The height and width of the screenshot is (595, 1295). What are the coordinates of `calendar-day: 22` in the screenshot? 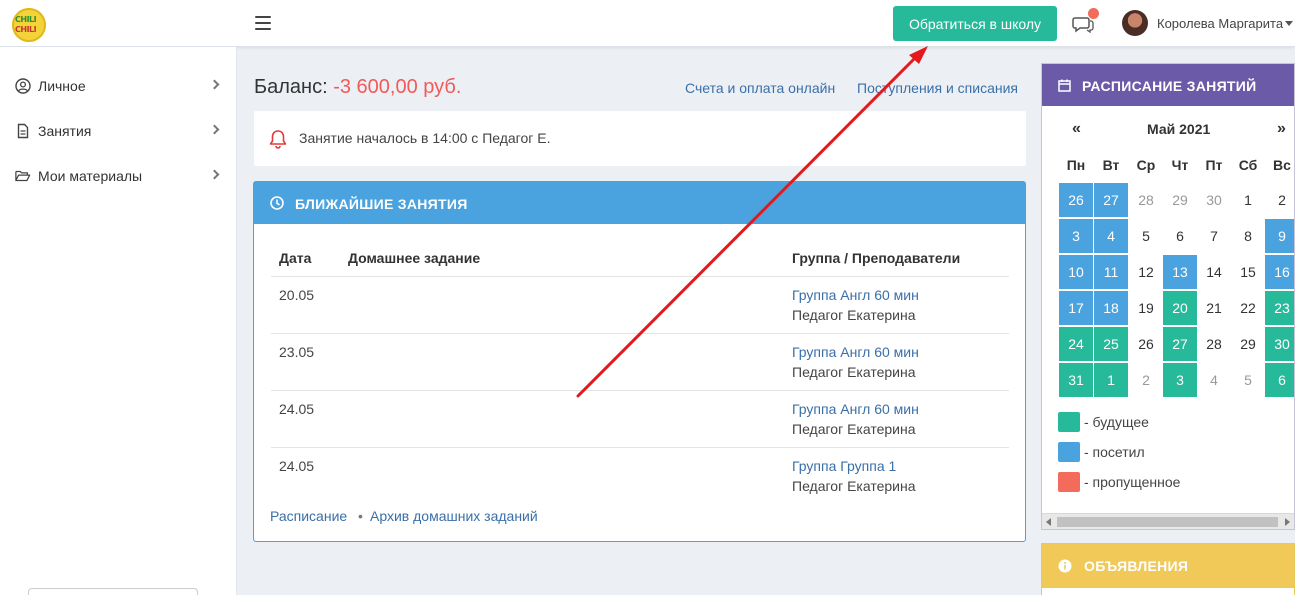 It's located at (1248, 308).